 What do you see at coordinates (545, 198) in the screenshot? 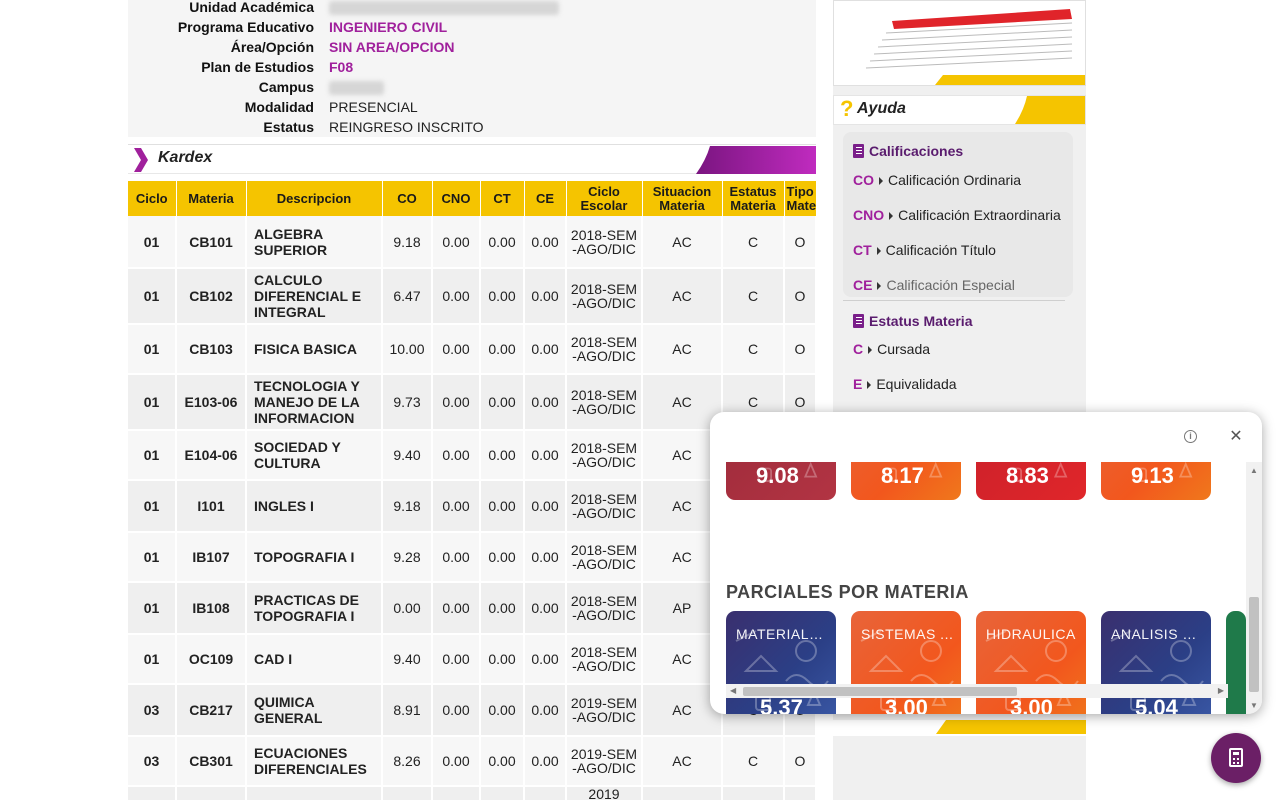
I see `column-header: CE` at bounding box center [545, 198].